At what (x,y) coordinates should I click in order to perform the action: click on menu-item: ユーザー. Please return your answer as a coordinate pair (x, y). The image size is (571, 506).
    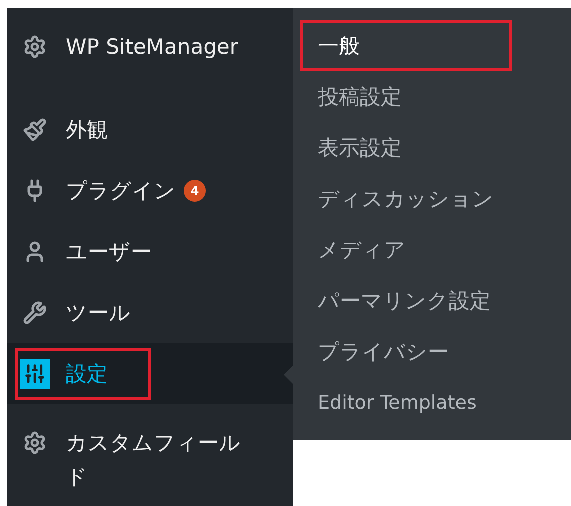
    Looking at the image, I should click on (109, 251).